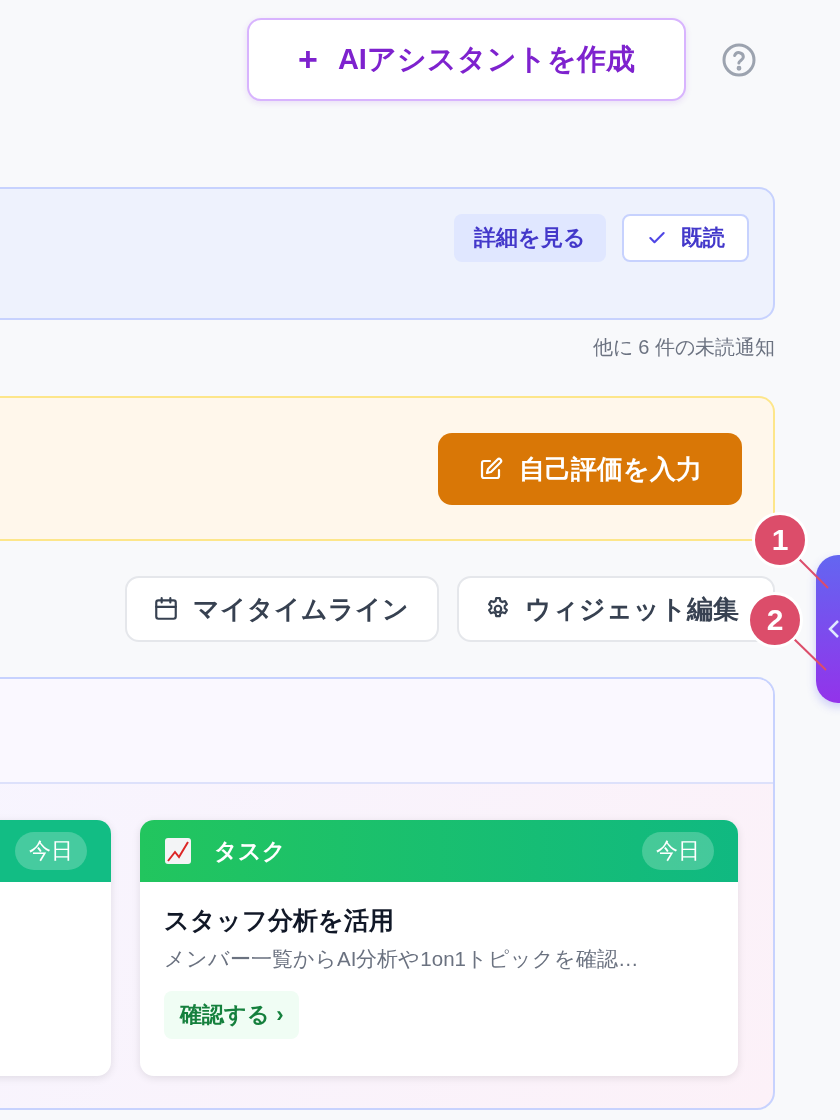 This screenshot has width=840, height=1120. I want to click on details-button: 詳細を見る, so click(530, 238).